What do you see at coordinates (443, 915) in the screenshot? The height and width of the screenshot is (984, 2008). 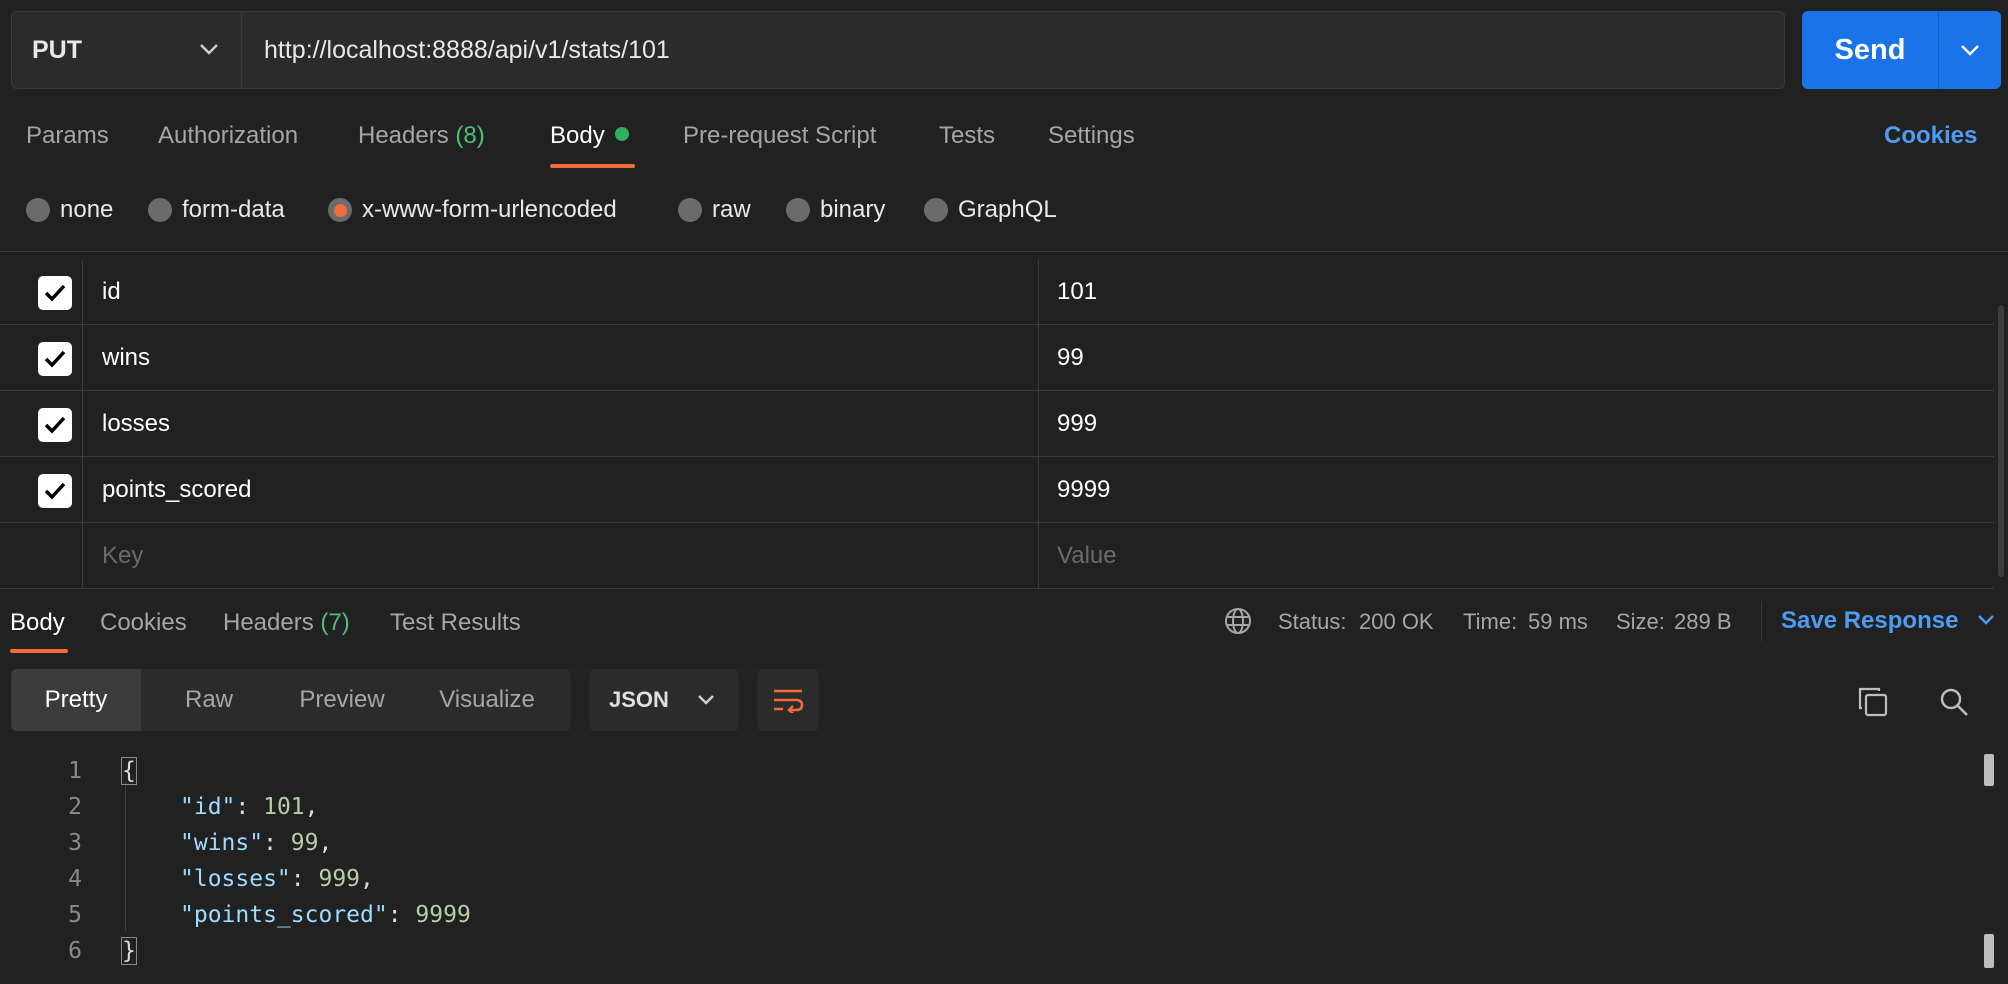 I see `json-value: 9999` at bounding box center [443, 915].